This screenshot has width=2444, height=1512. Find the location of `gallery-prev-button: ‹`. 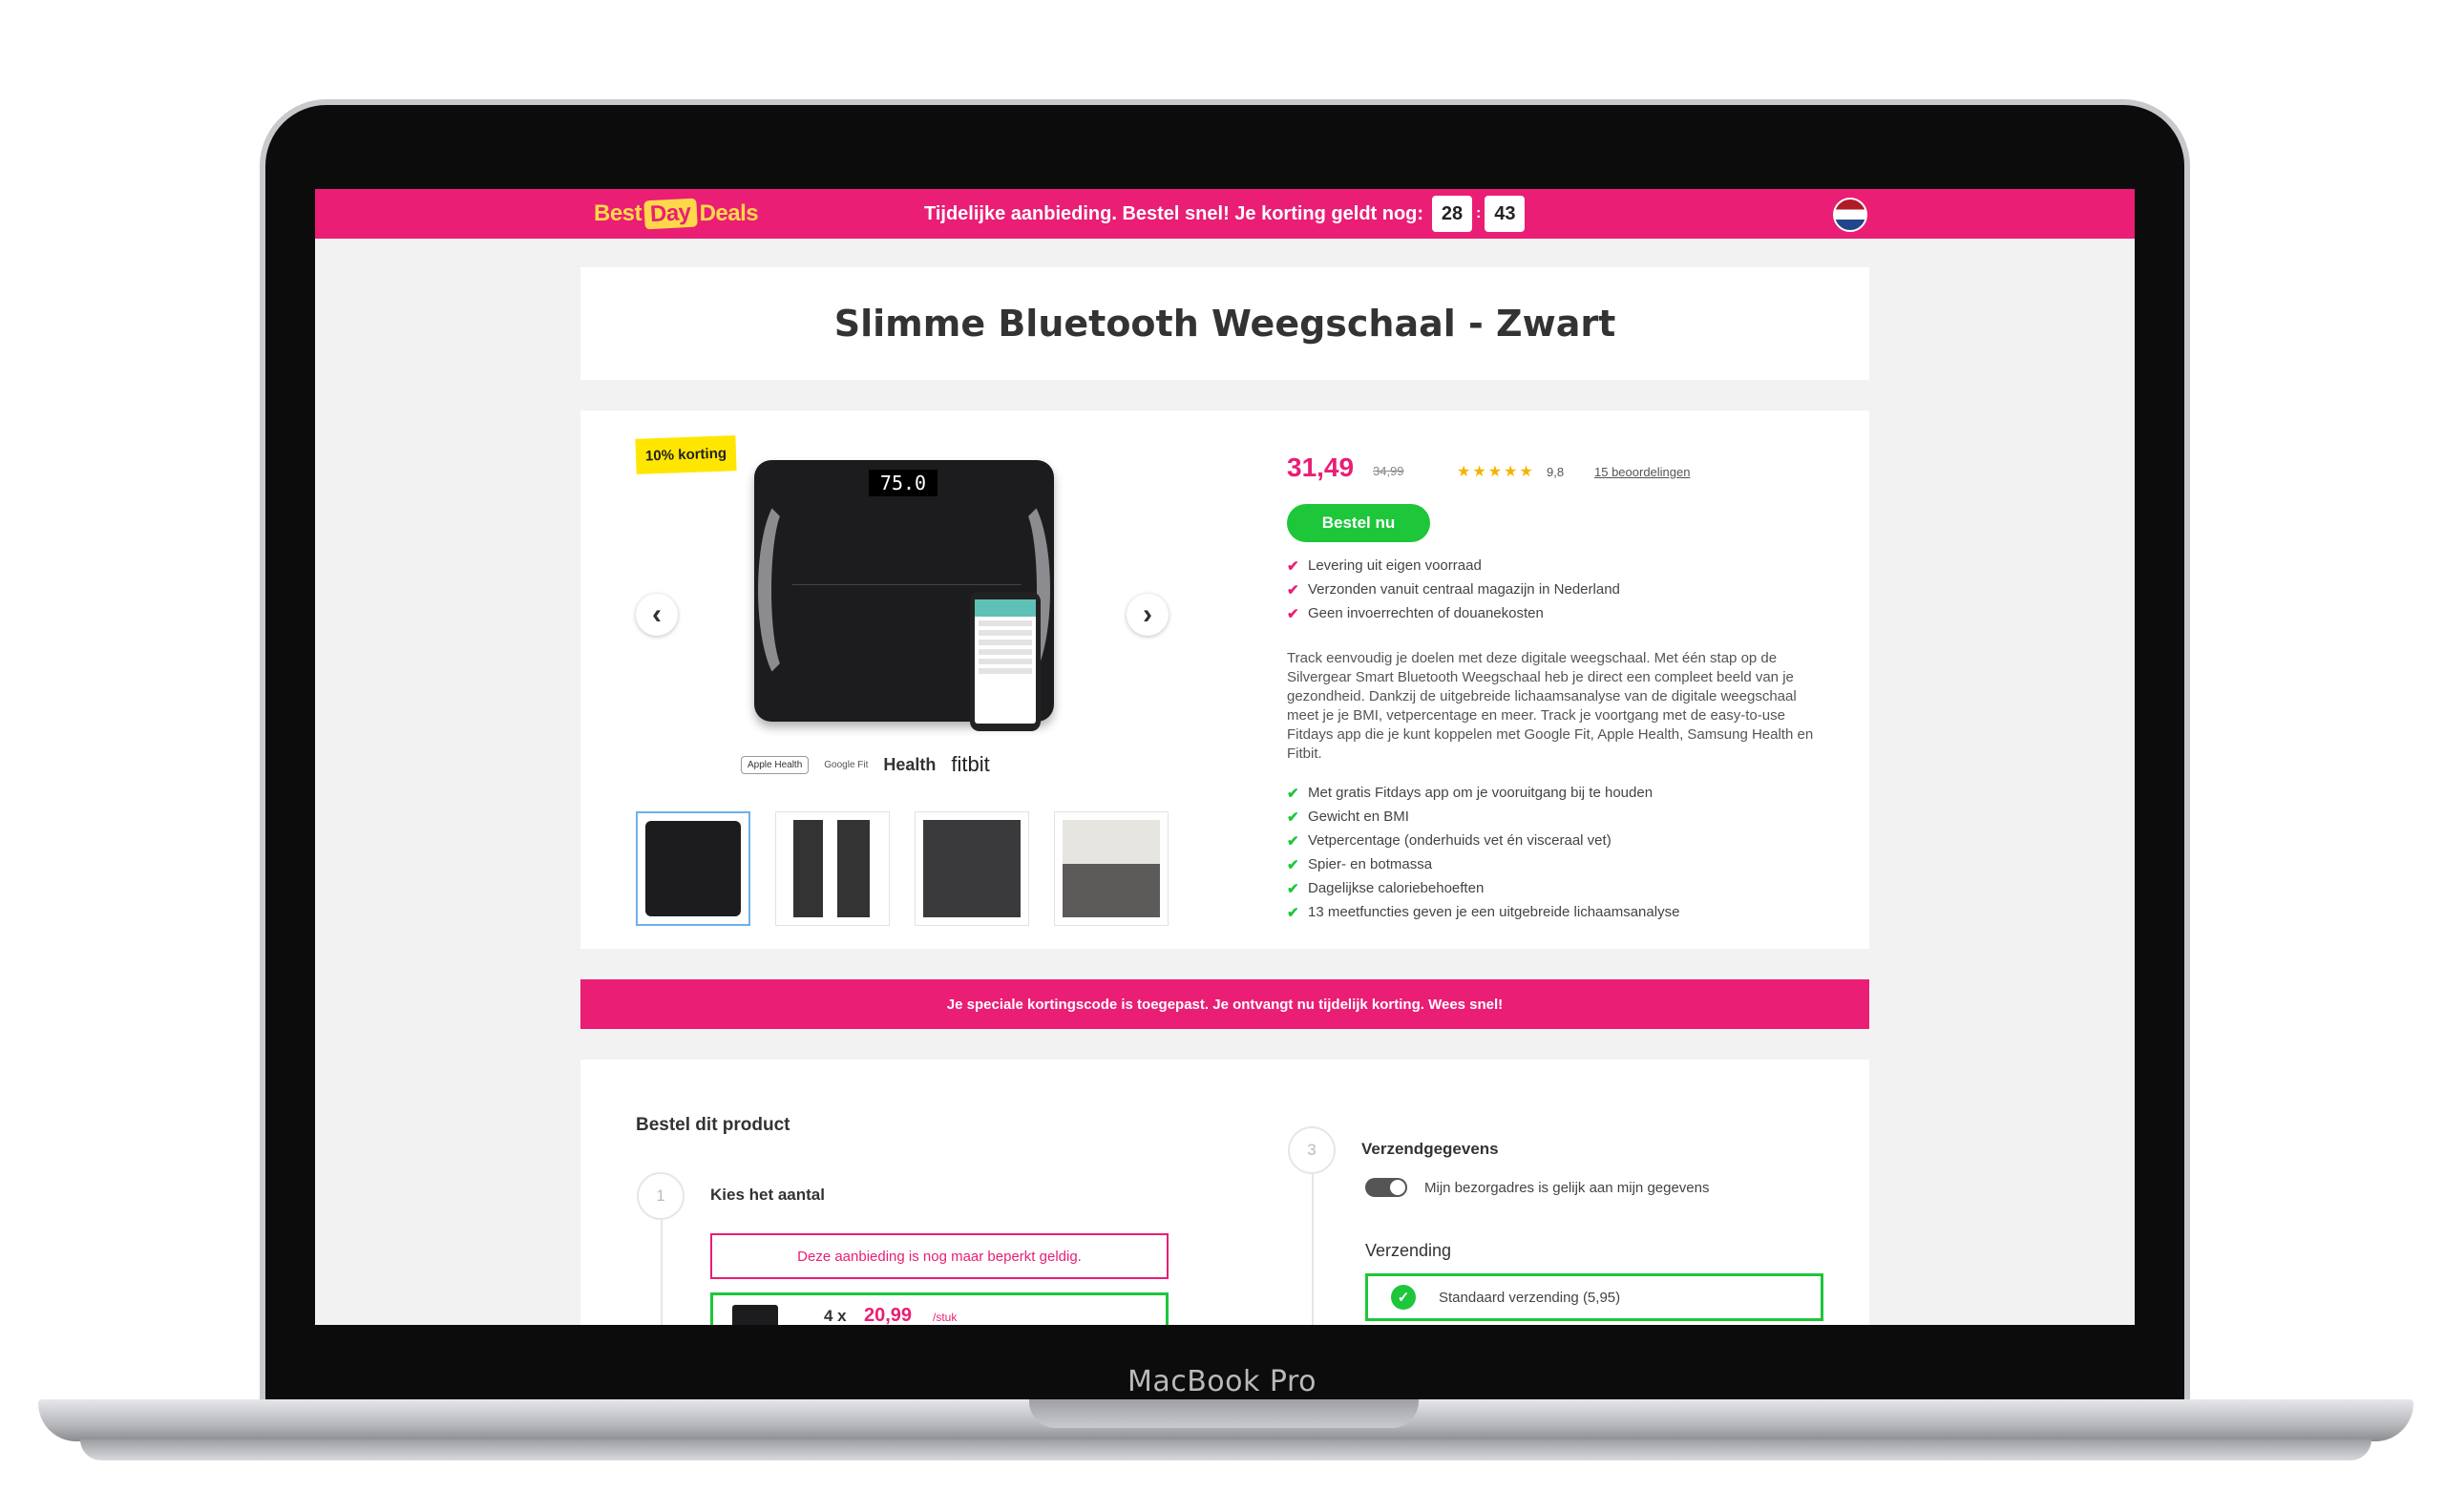

gallery-prev-button: ‹ is located at coordinates (657, 615).